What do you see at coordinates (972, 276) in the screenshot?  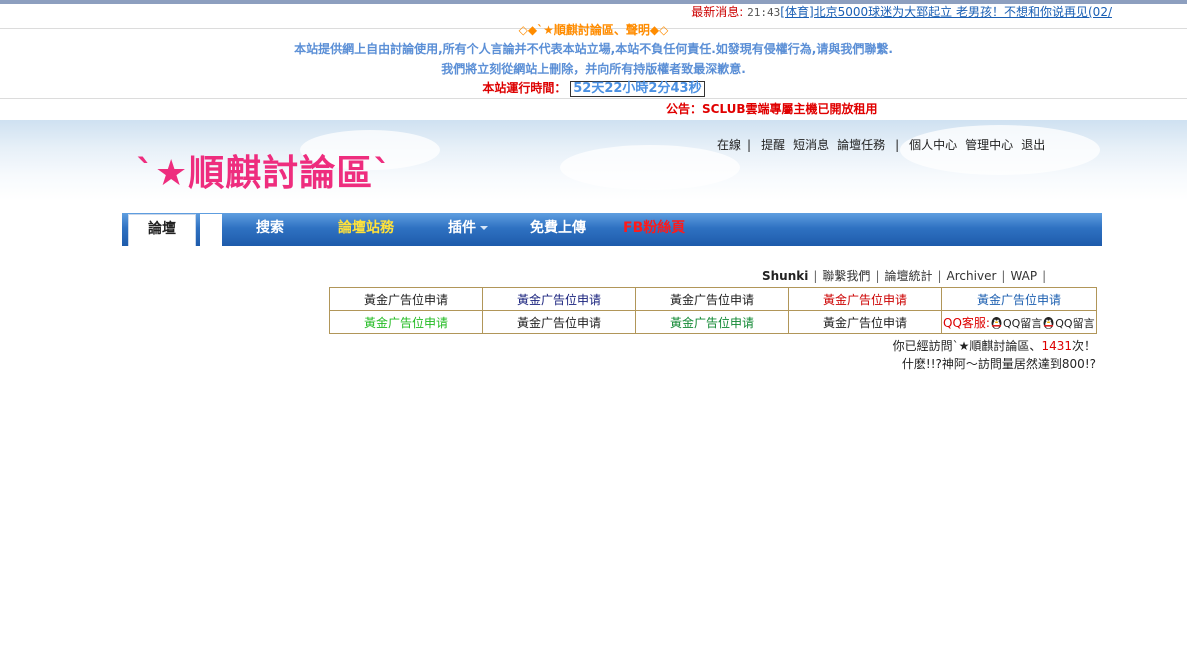 I see `archiver-link: Archiver` at bounding box center [972, 276].